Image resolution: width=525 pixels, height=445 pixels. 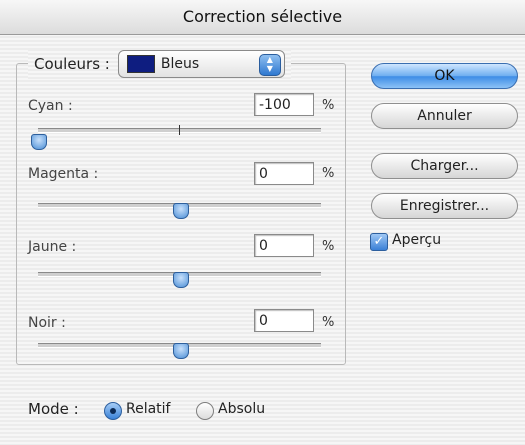 I want to click on noir-slider-thumb, so click(x=181, y=351).